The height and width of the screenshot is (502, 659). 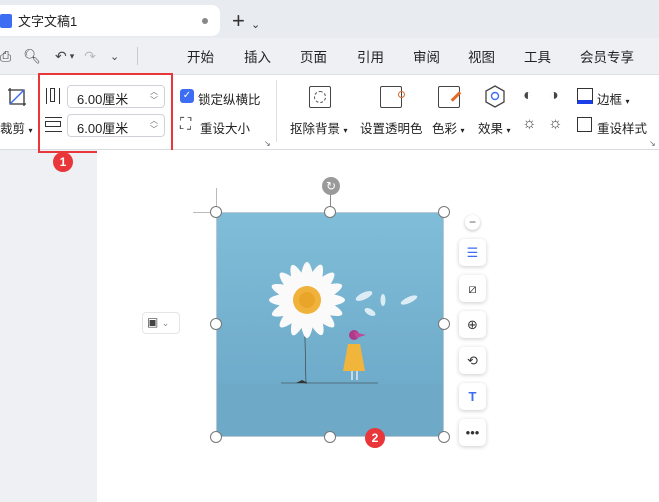 I want to click on border-icon, so click(x=585, y=96).